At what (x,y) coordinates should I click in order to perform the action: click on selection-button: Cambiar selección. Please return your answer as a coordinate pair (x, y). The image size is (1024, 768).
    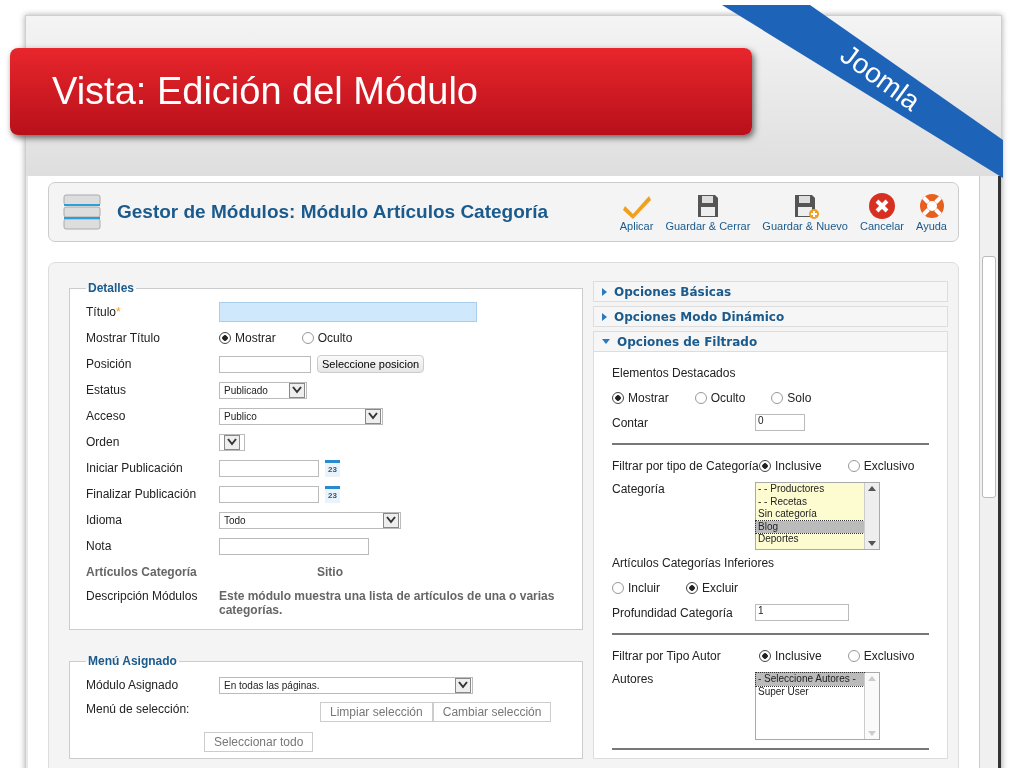
    Looking at the image, I should click on (492, 712).